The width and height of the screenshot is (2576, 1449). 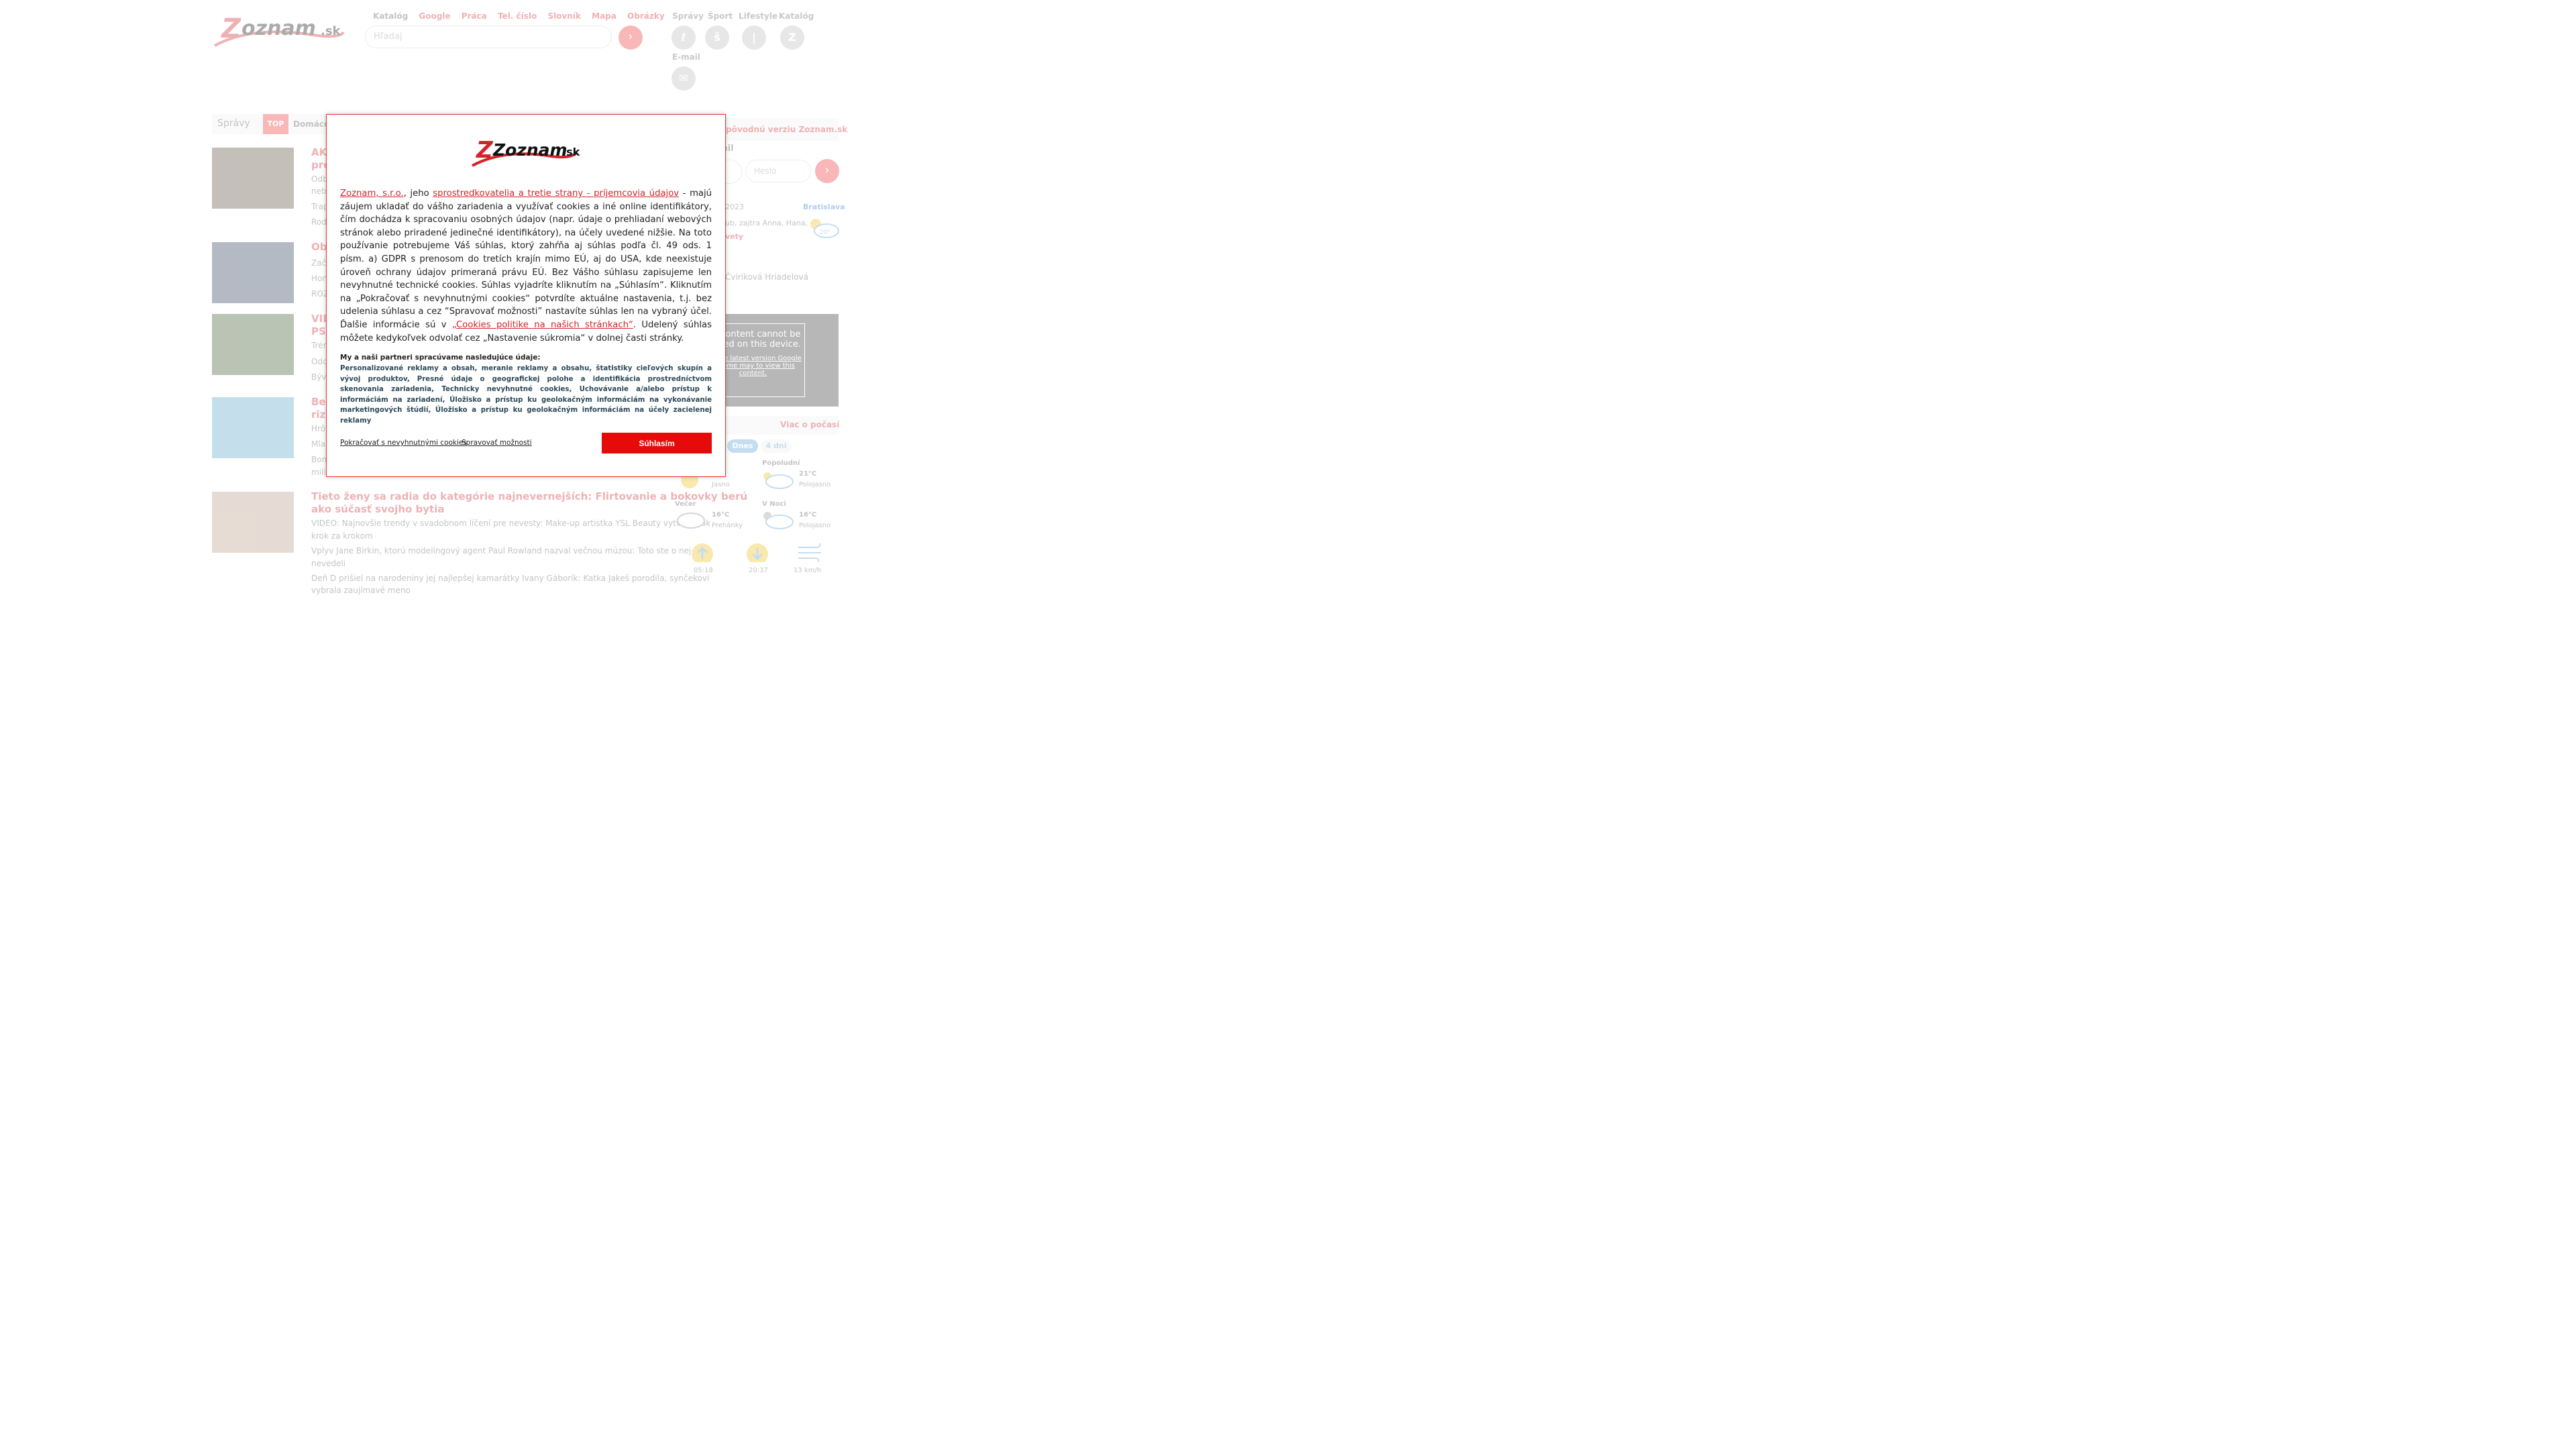 What do you see at coordinates (734, 207) in the screenshot?
I see `date-text: 2023` at bounding box center [734, 207].